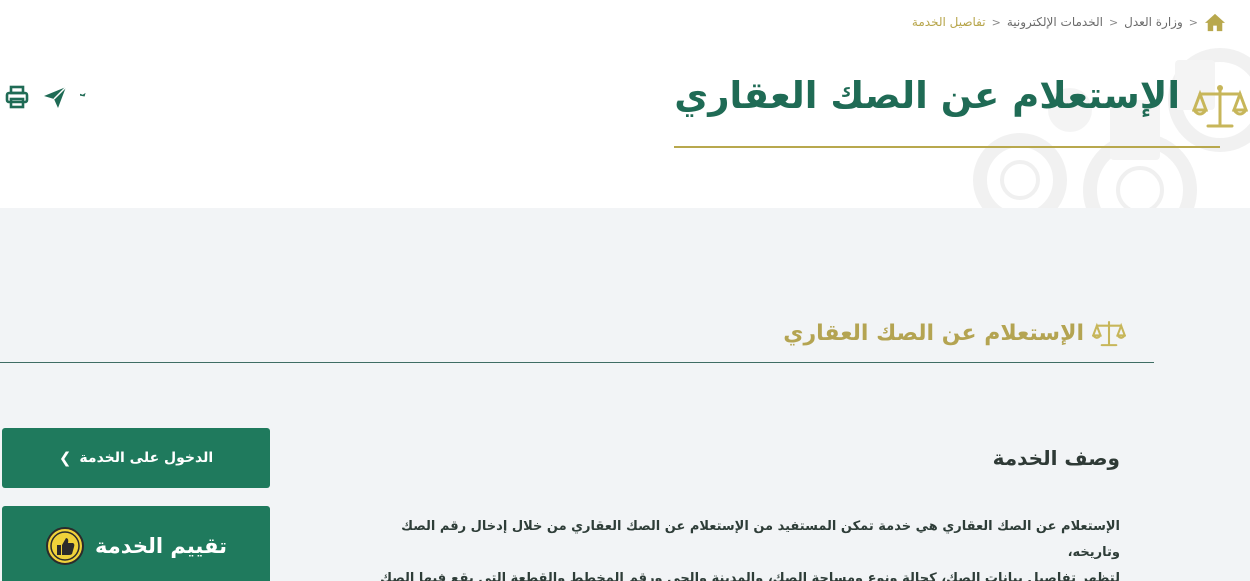 The width and height of the screenshot is (1250, 581). Describe the element at coordinates (1056, 458) in the screenshot. I see `description-title: وصف الخدمة` at that location.